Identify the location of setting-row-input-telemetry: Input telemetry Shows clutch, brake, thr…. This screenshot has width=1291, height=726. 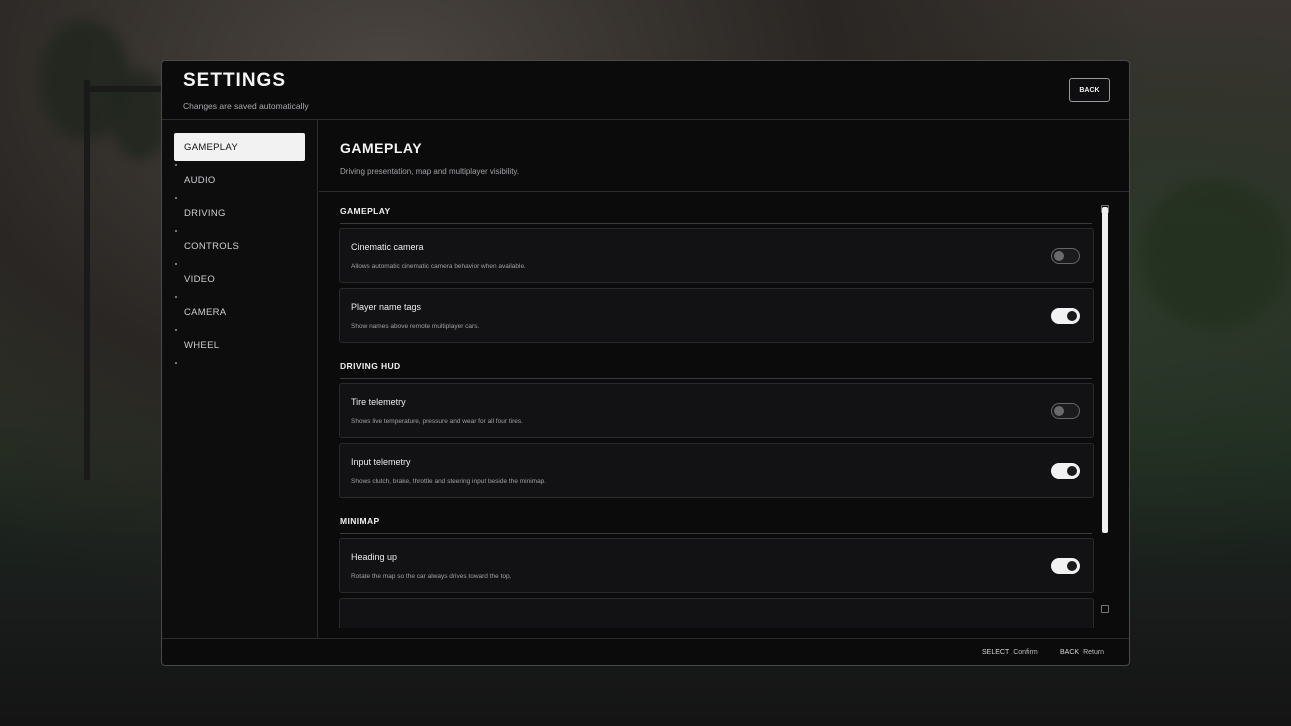
(716, 470).